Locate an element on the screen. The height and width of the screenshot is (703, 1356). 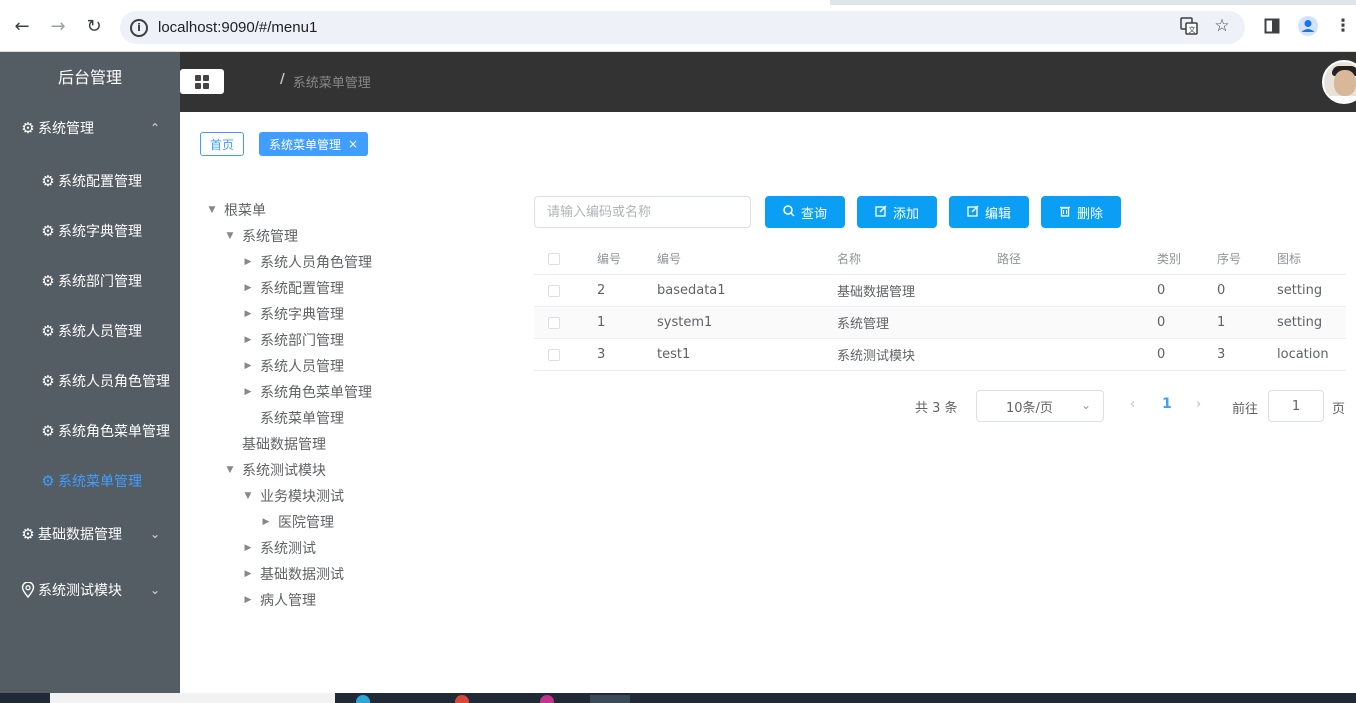
tree-node: ▼ 系统测试模块 is located at coordinates (275, 470).